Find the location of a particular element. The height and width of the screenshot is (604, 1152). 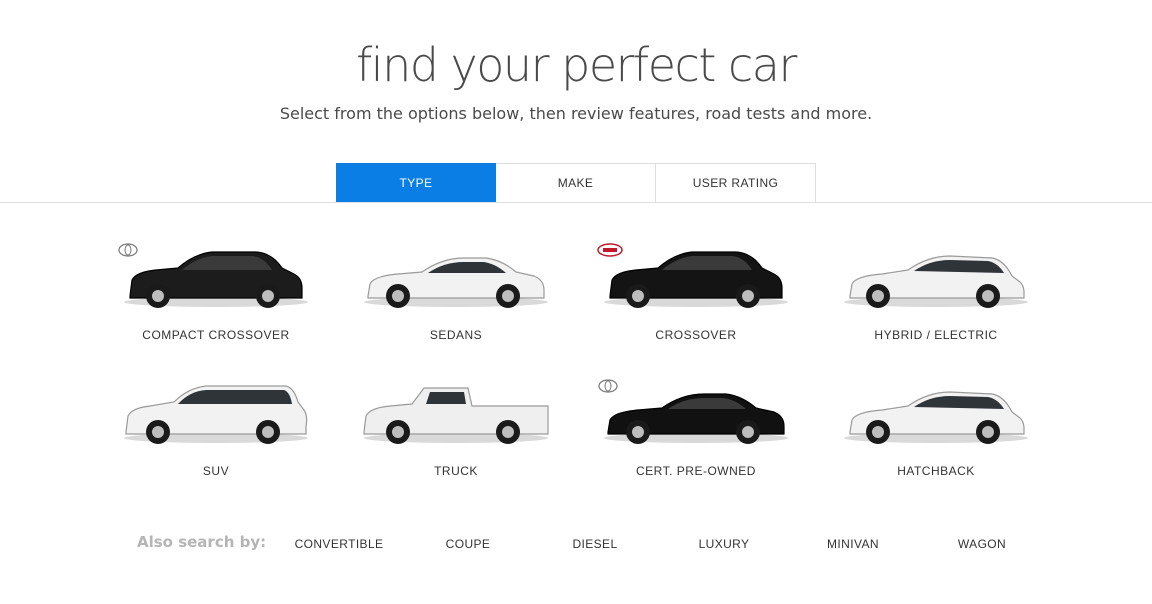

type-card-cert-pre-owned: CERT. PRE-OWNED is located at coordinates (696, 432).